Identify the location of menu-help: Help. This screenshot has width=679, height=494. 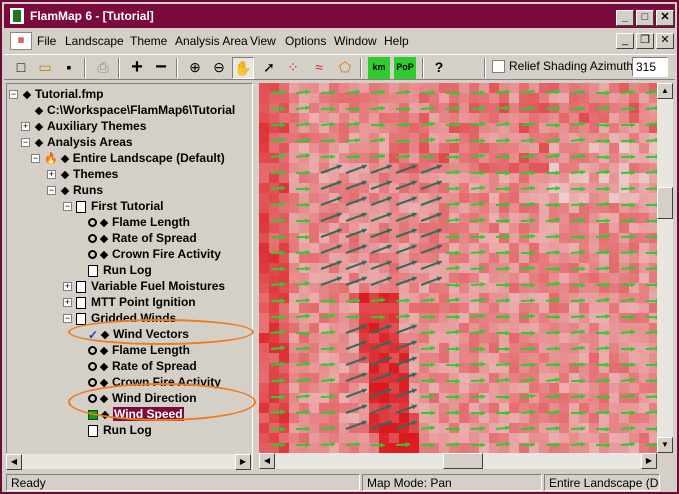
(396, 41).